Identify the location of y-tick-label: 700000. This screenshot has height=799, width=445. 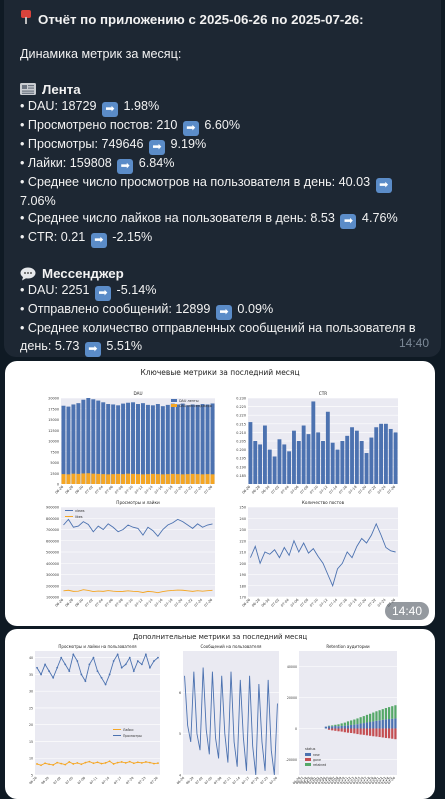
(52, 530).